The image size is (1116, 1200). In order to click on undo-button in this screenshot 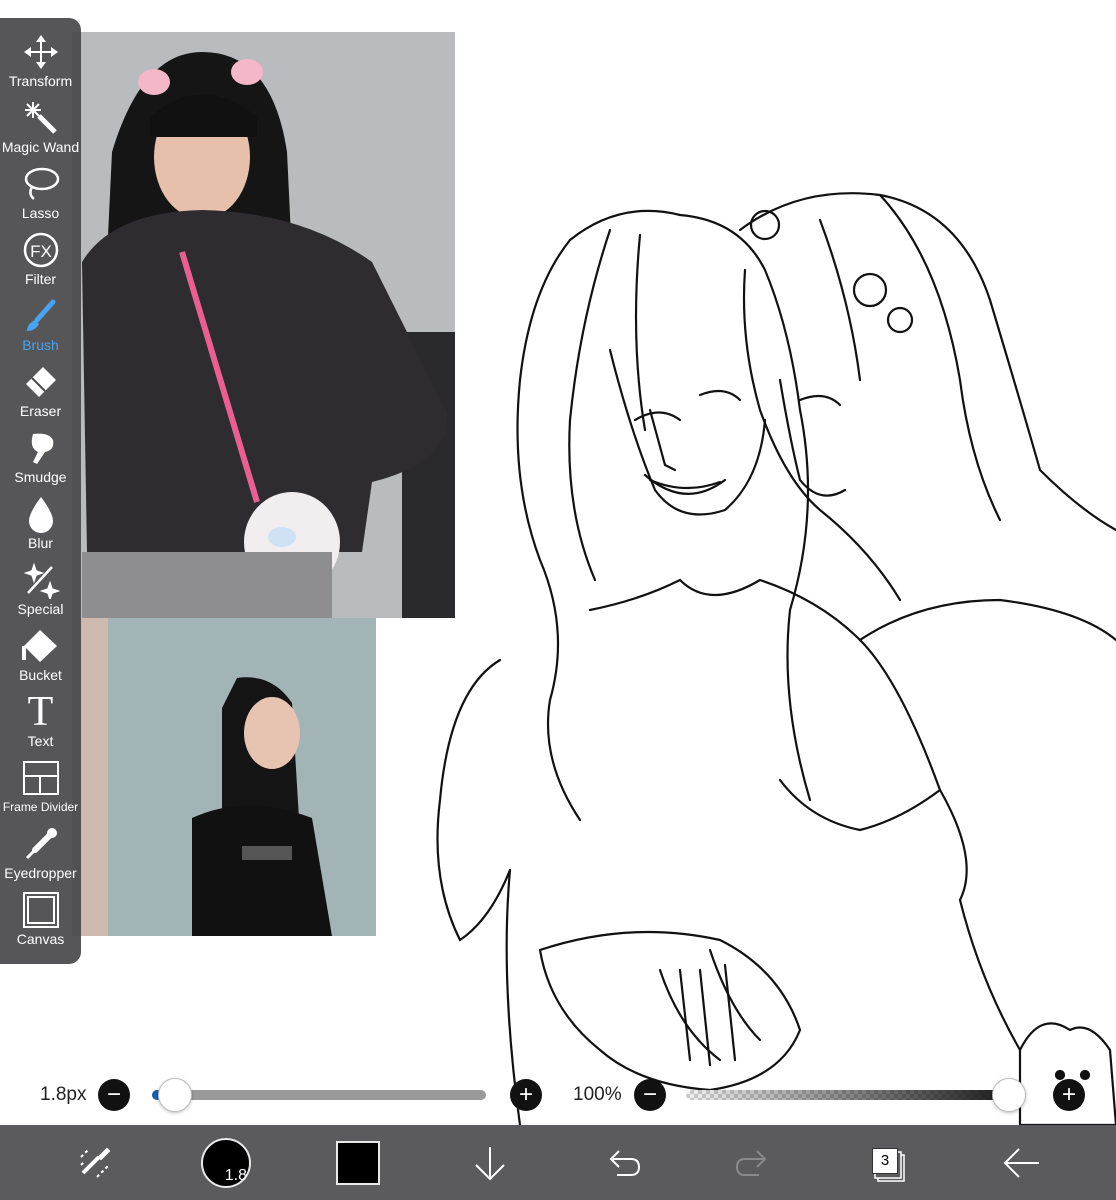, I will do `click(622, 1162)`.